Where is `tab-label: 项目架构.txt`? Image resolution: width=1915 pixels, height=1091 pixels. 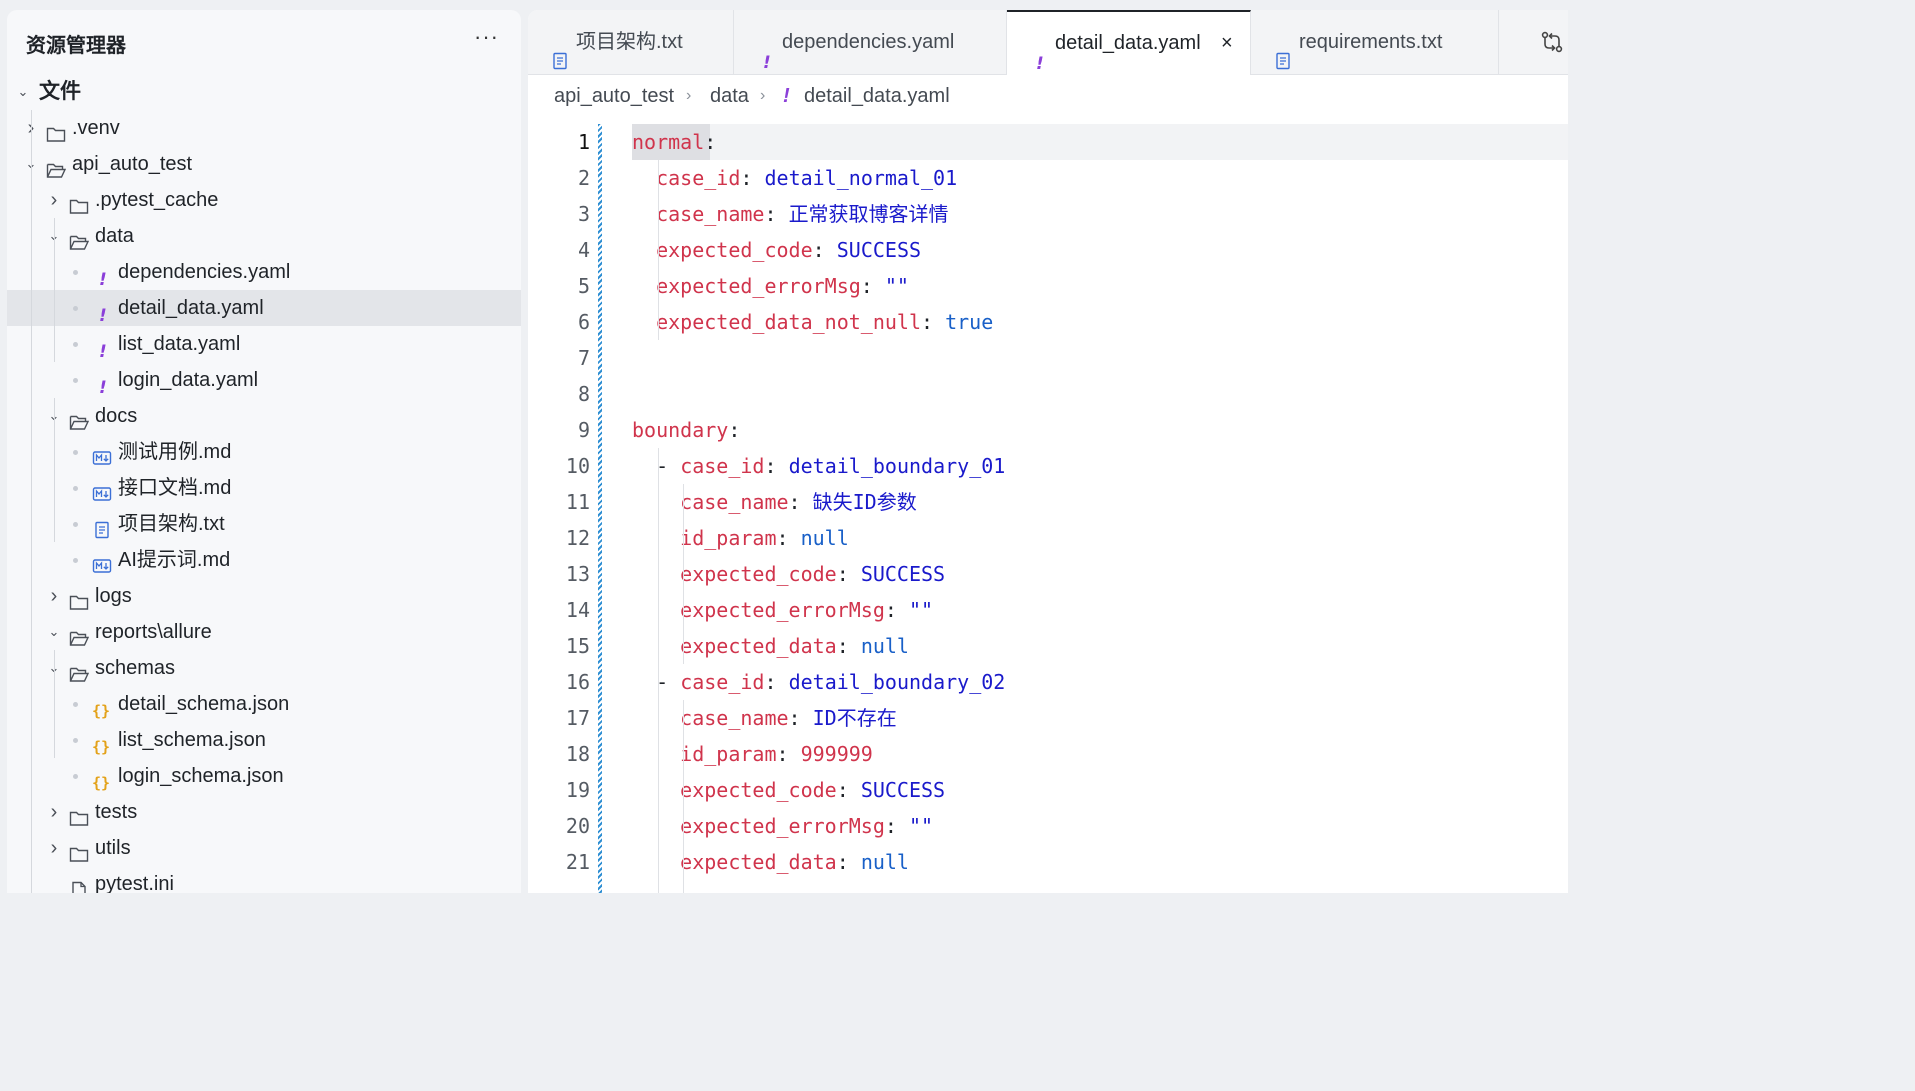
tab-label: 项目架构.txt is located at coordinates (629, 42).